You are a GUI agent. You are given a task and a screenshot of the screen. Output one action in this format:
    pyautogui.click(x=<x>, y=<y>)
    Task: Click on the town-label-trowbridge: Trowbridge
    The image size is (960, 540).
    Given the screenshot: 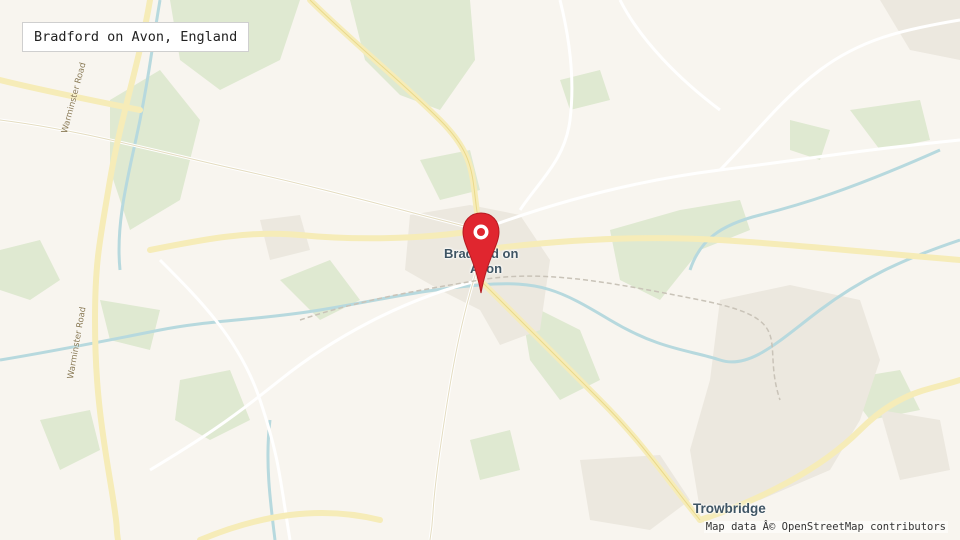 What is the action you would take?
    pyautogui.click(x=729, y=508)
    